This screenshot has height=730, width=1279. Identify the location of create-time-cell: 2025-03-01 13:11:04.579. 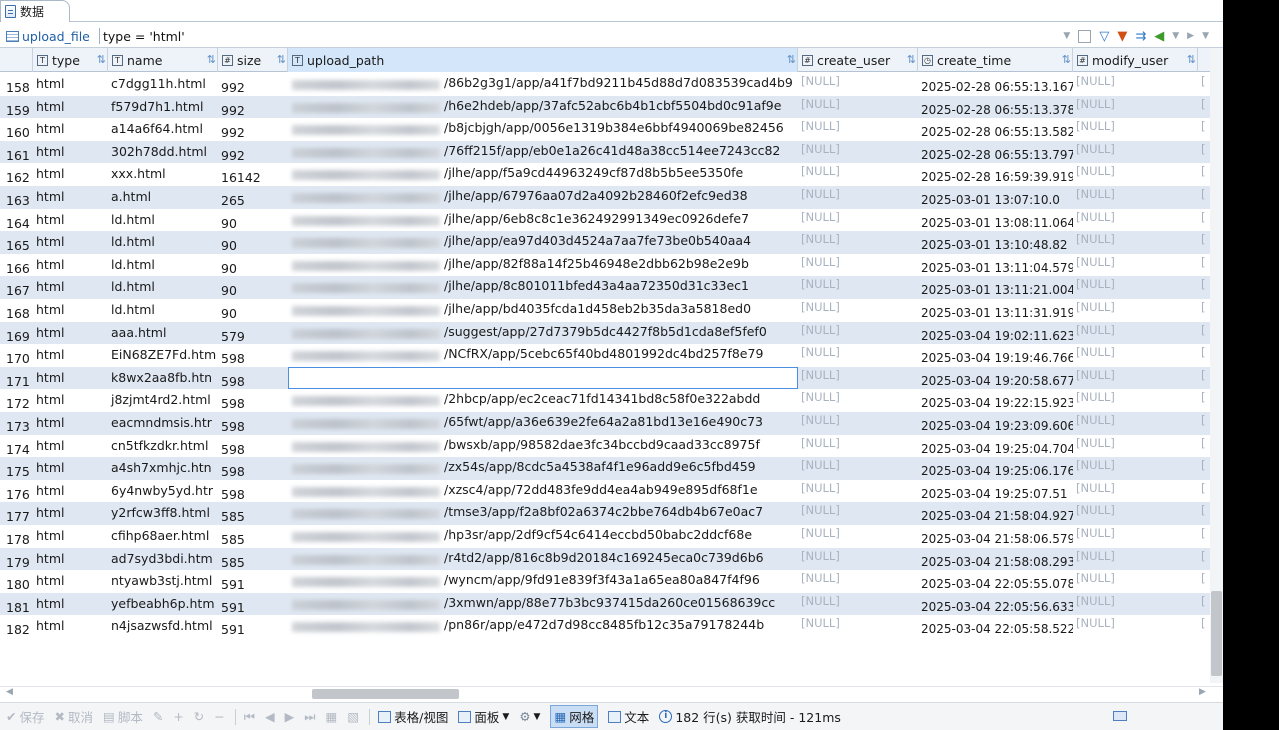
(995, 265).